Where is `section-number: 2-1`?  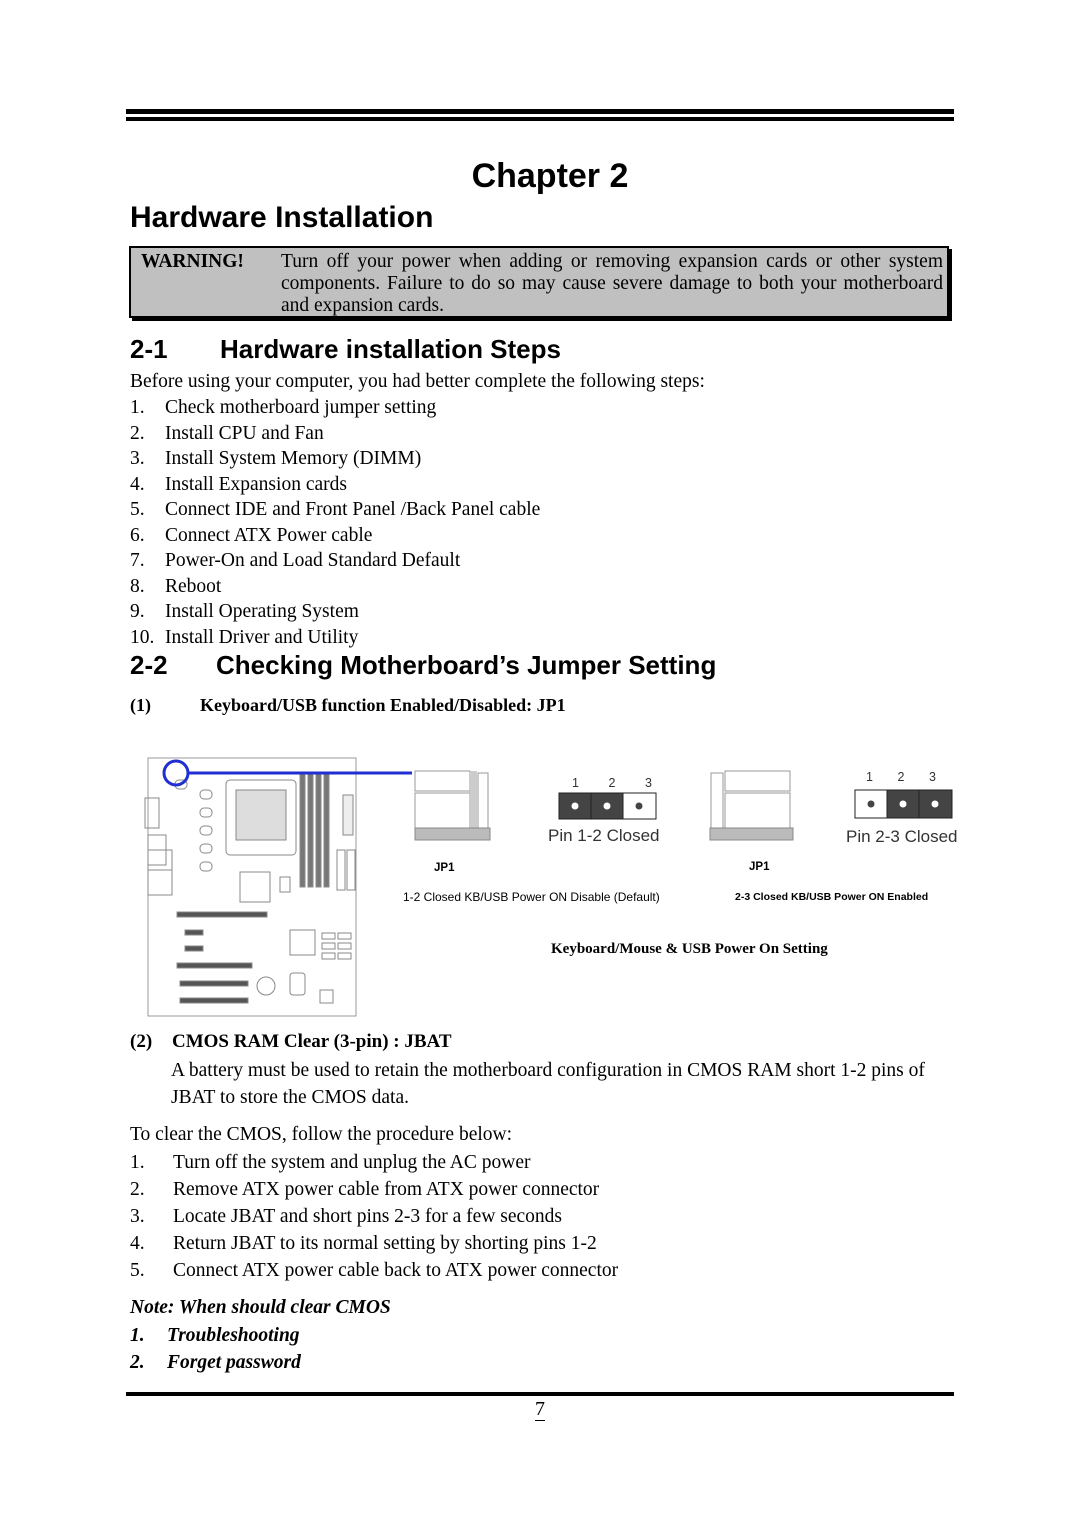
section-number: 2-1 is located at coordinates (149, 349).